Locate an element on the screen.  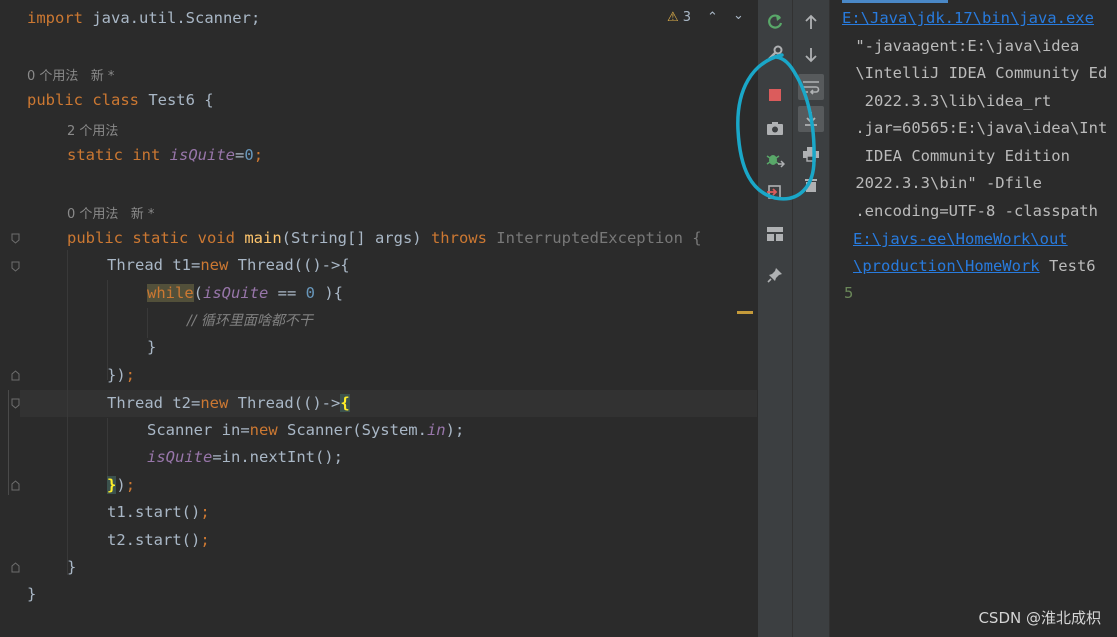
arrow-up-icon is located at coordinates (811, 22).